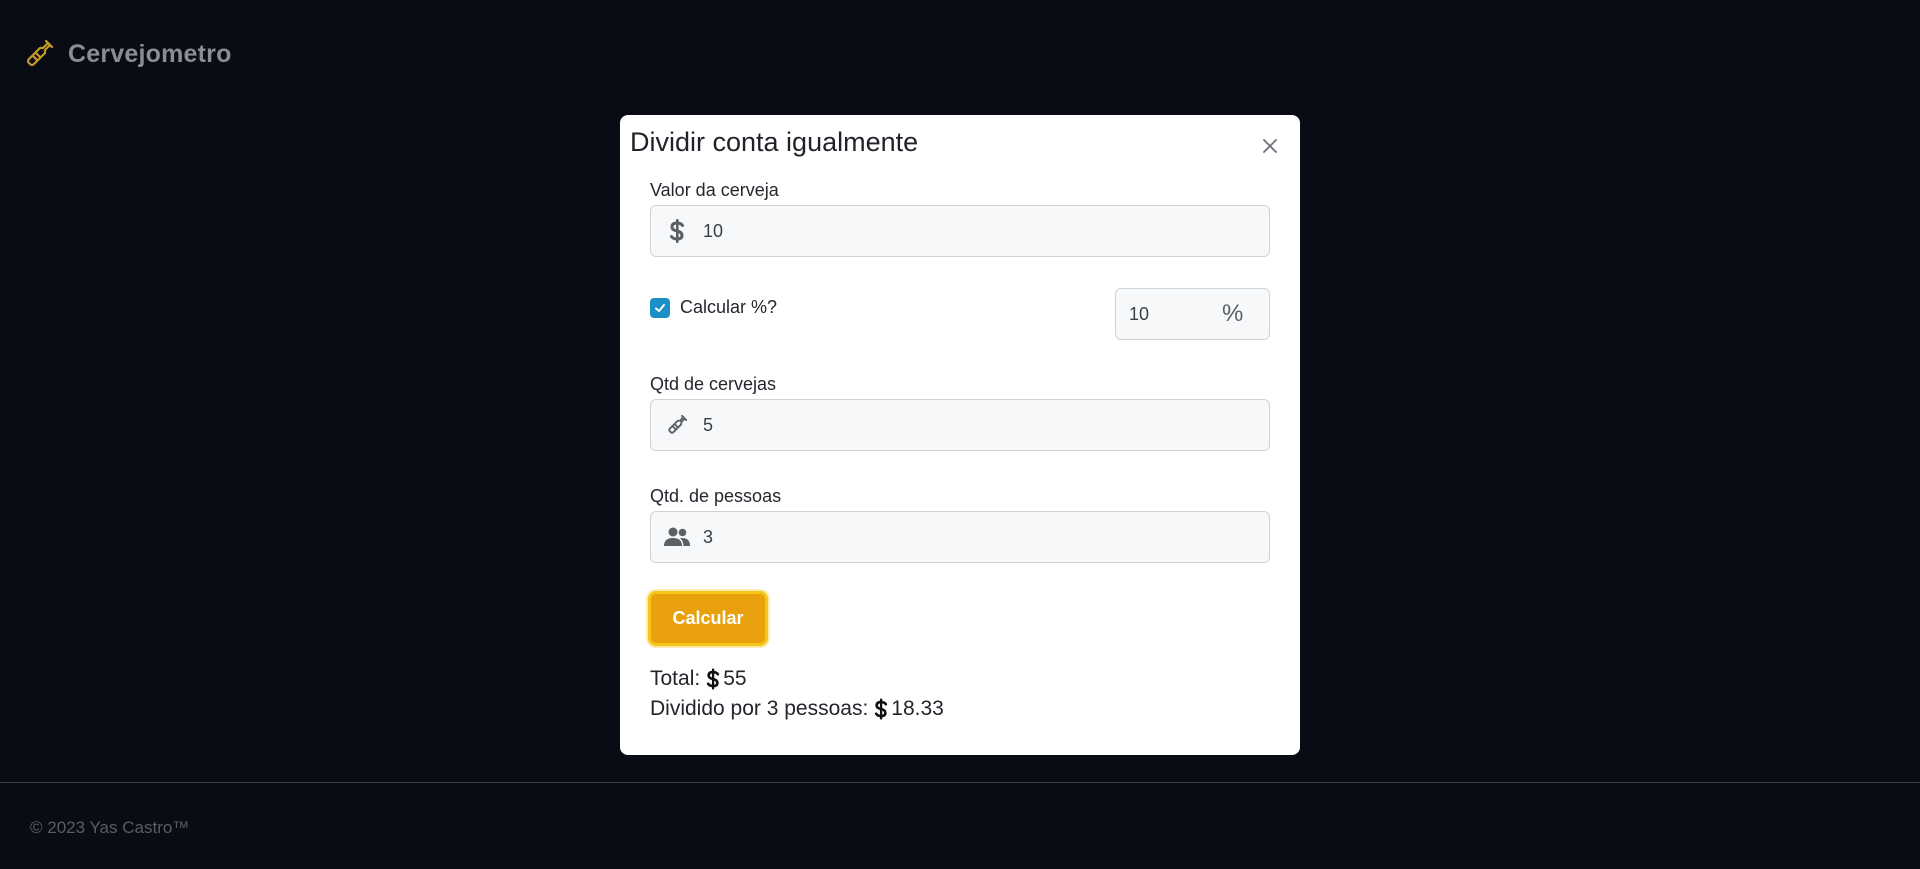 This screenshot has width=1920, height=869. What do you see at coordinates (714, 190) in the screenshot?
I see `beer-price-label: Valor da cerveja` at bounding box center [714, 190].